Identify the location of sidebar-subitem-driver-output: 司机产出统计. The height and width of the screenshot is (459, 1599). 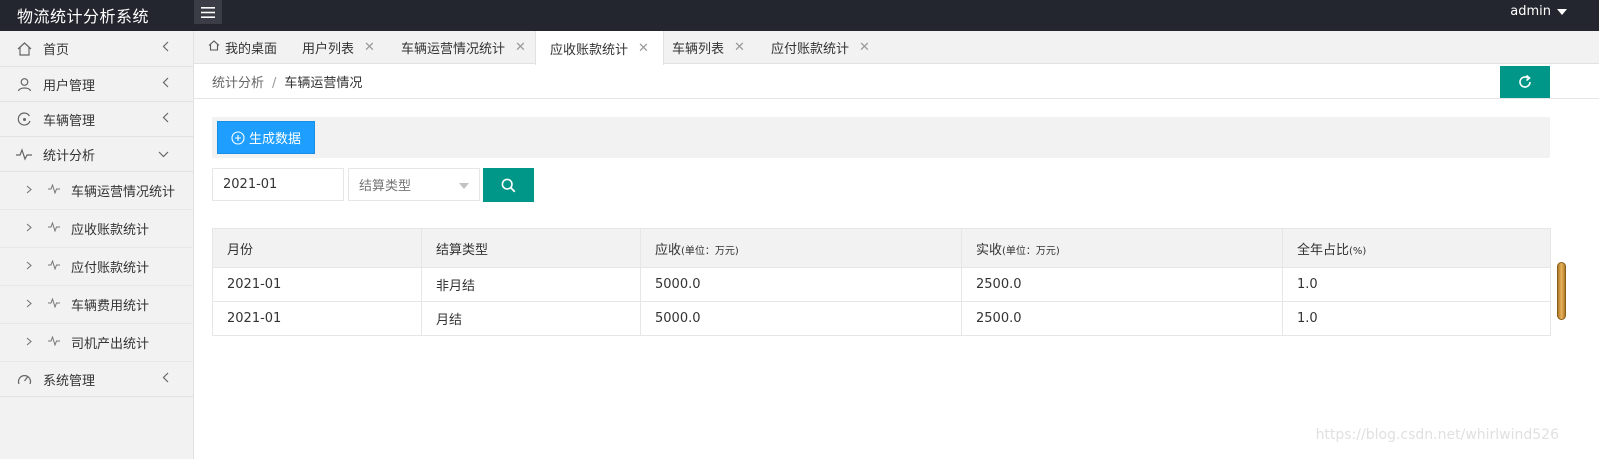
(96, 343).